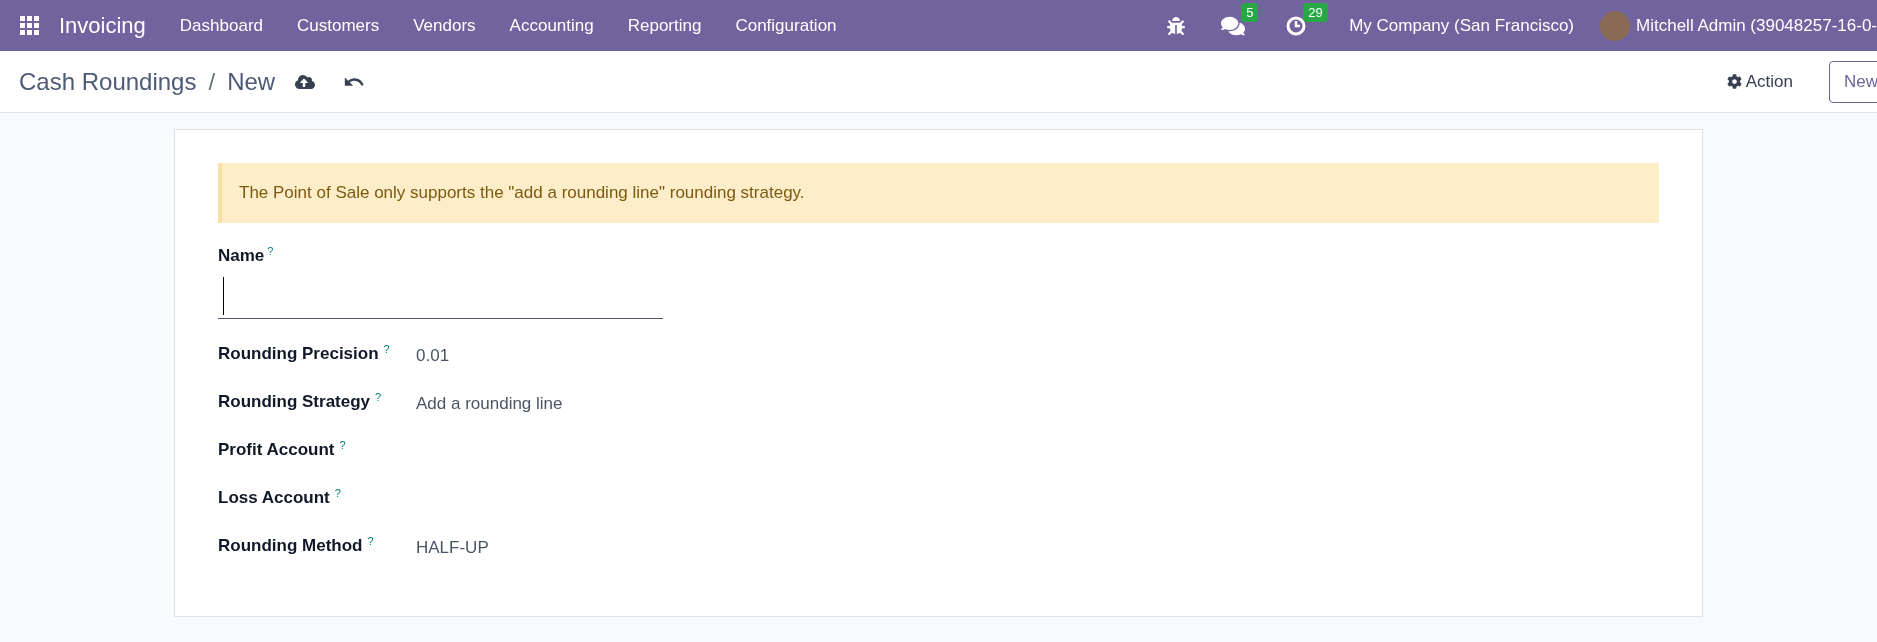 This screenshot has height=642, width=1877. Describe the element at coordinates (1296, 25) in the screenshot. I see `clock-icon` at that location.